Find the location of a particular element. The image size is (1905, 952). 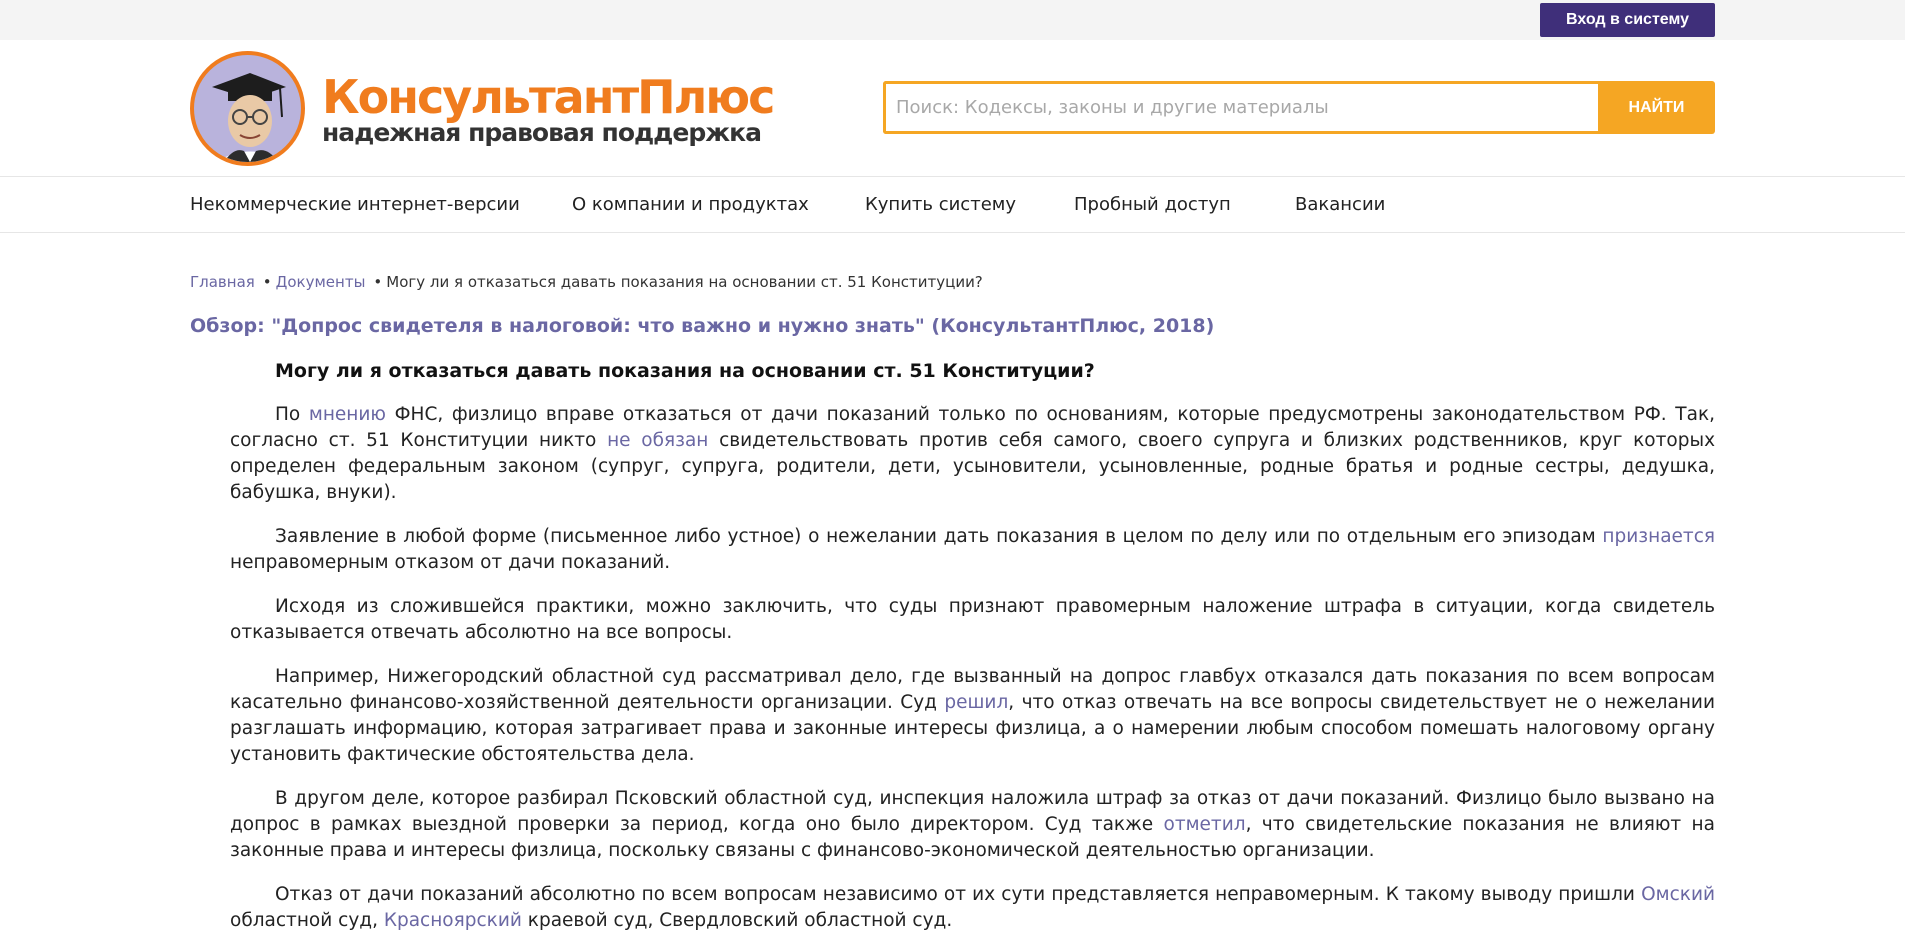

breadcrumb-home-link: Главная is located at coordinates (222, 282).